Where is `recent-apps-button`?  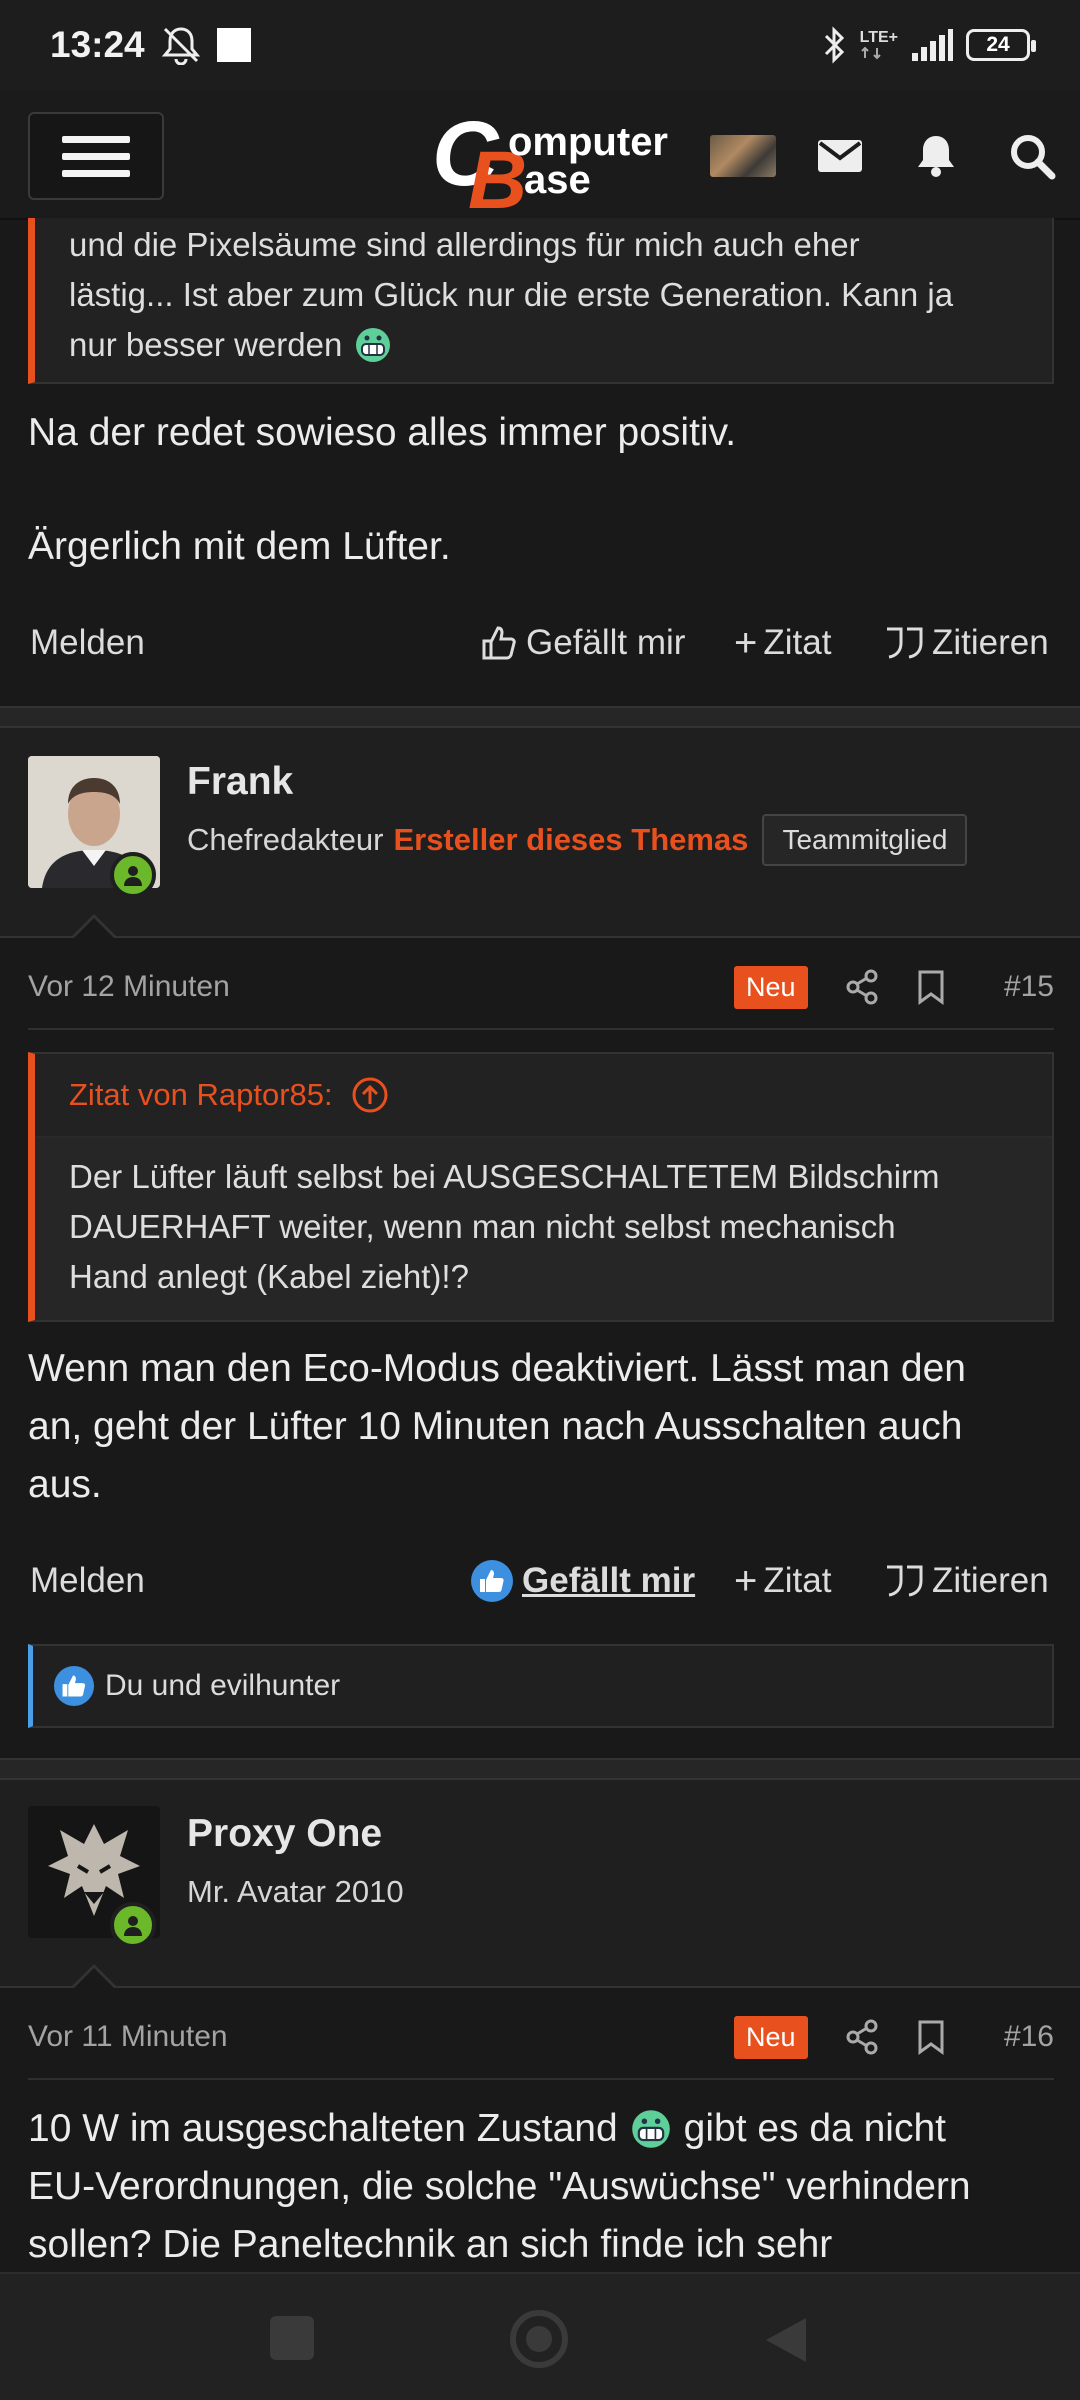
recent-apps-button is located at coordinates (292, 2338).